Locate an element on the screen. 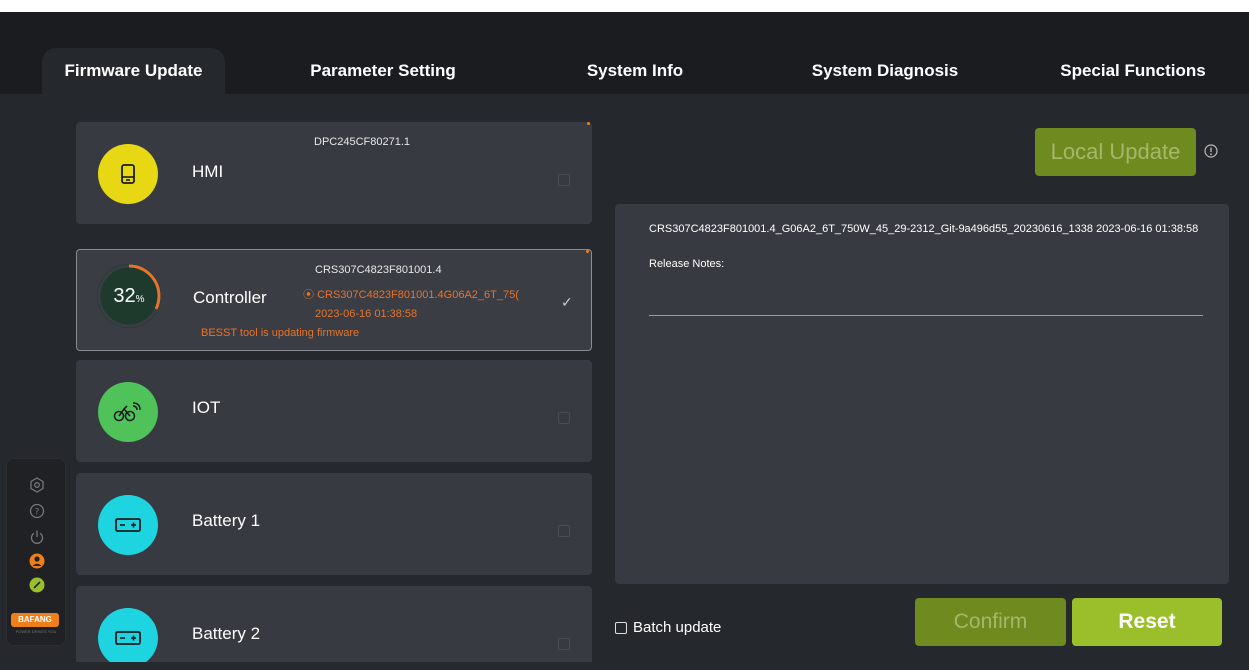 Image resolution: width=1249 pixels, height=670 pixels. batch-update-label: Batch update is located at coordinates (677, 627).